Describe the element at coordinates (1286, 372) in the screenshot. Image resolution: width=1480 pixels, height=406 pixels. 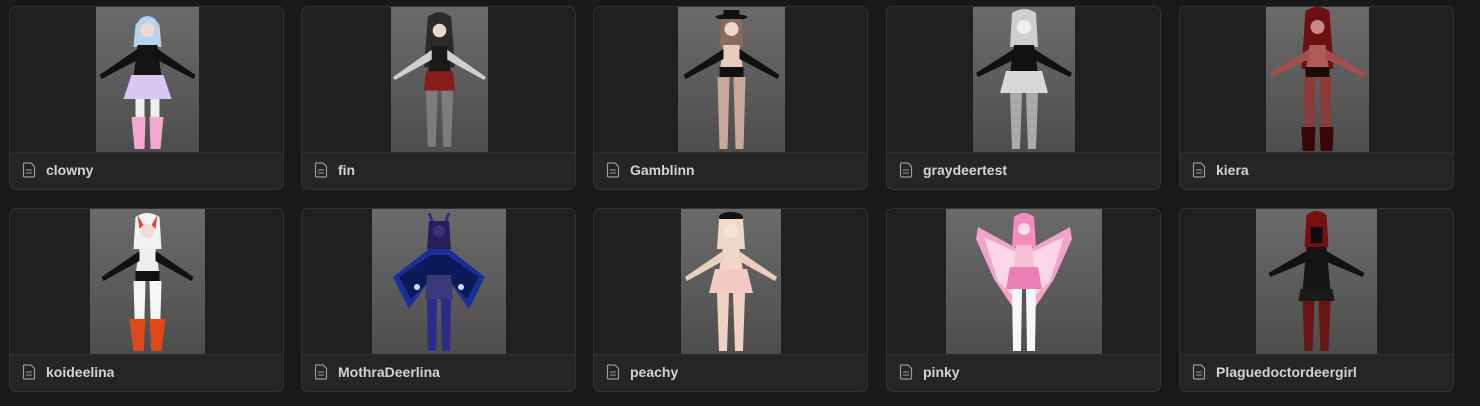
I see `card-title: Plaguedoctordeergirl` at that location.